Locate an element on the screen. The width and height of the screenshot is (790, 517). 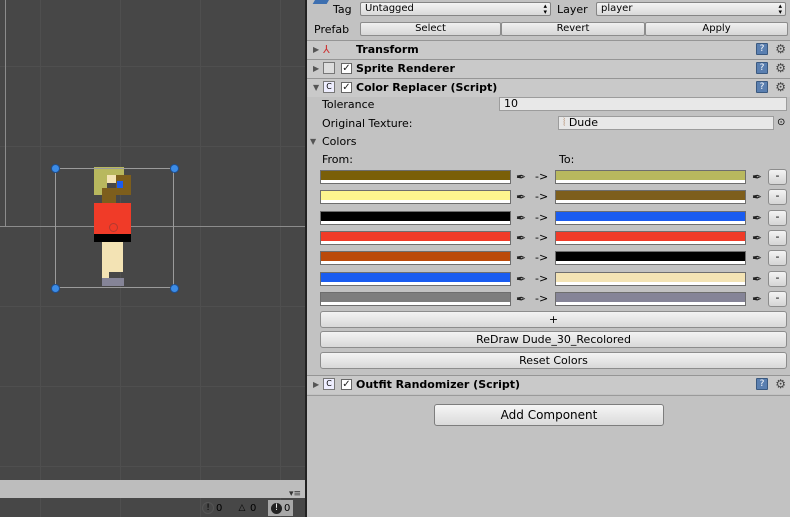
tolerance-field: 10 is located at coordinates (643, 104).